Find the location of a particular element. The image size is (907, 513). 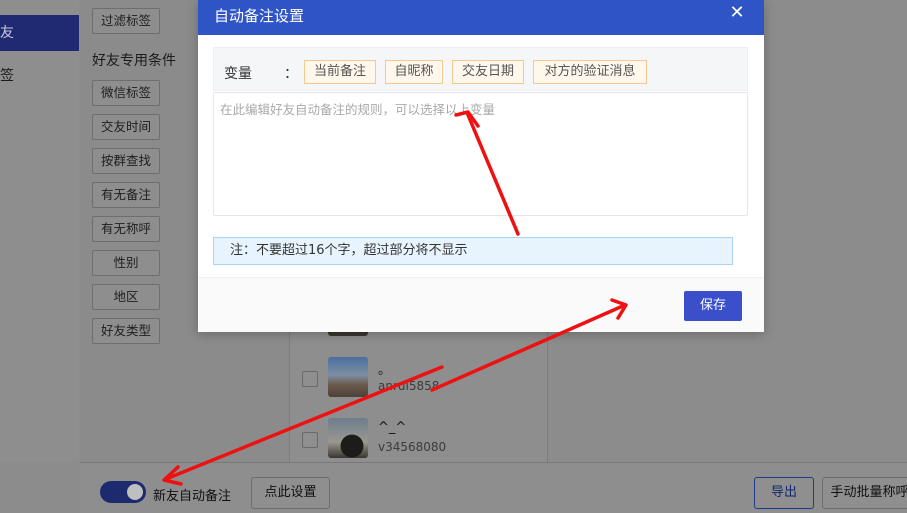

filter-by-group: 按群查找 is located at coordinates (126, 161).